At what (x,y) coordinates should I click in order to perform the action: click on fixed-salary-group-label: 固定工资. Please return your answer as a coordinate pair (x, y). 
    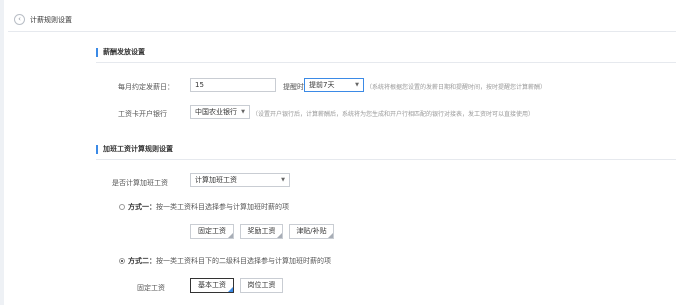
    Looking at the image, I should click on (151, 288).